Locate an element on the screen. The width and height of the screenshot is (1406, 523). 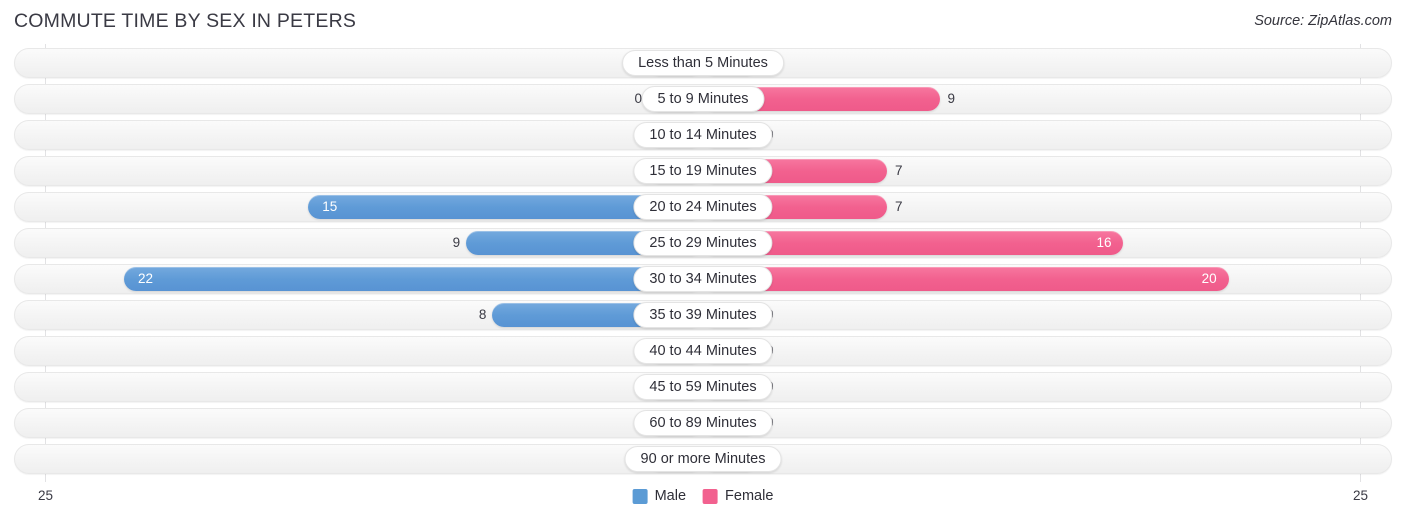
legend-item-male: Male is located at coordinates (659, 496).